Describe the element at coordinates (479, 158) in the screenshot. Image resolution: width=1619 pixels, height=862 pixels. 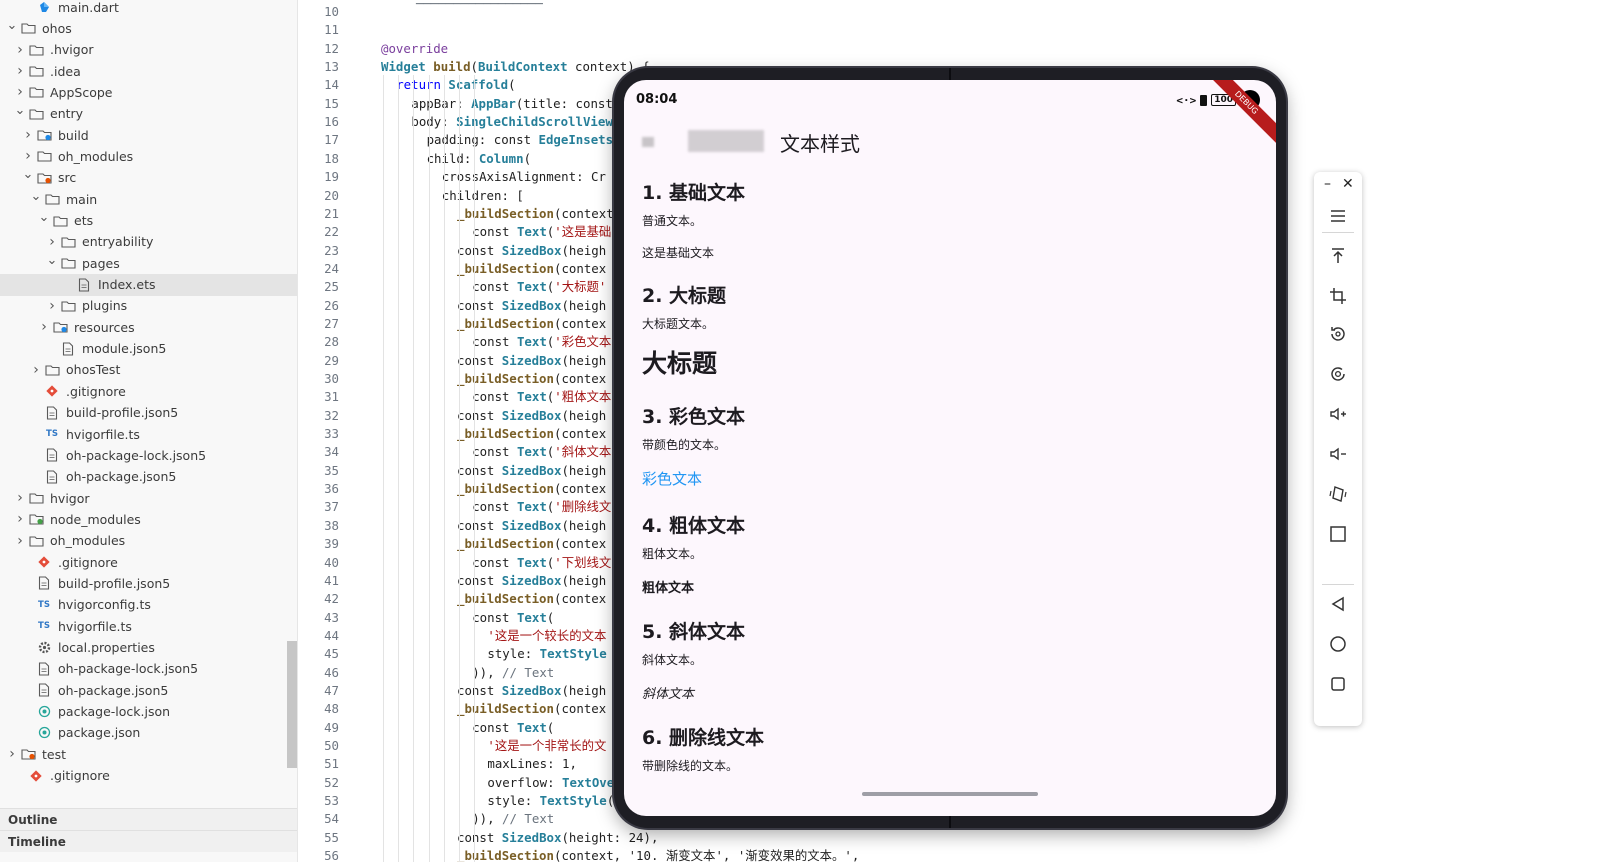
I see `code-line: child: Column(` at that location.